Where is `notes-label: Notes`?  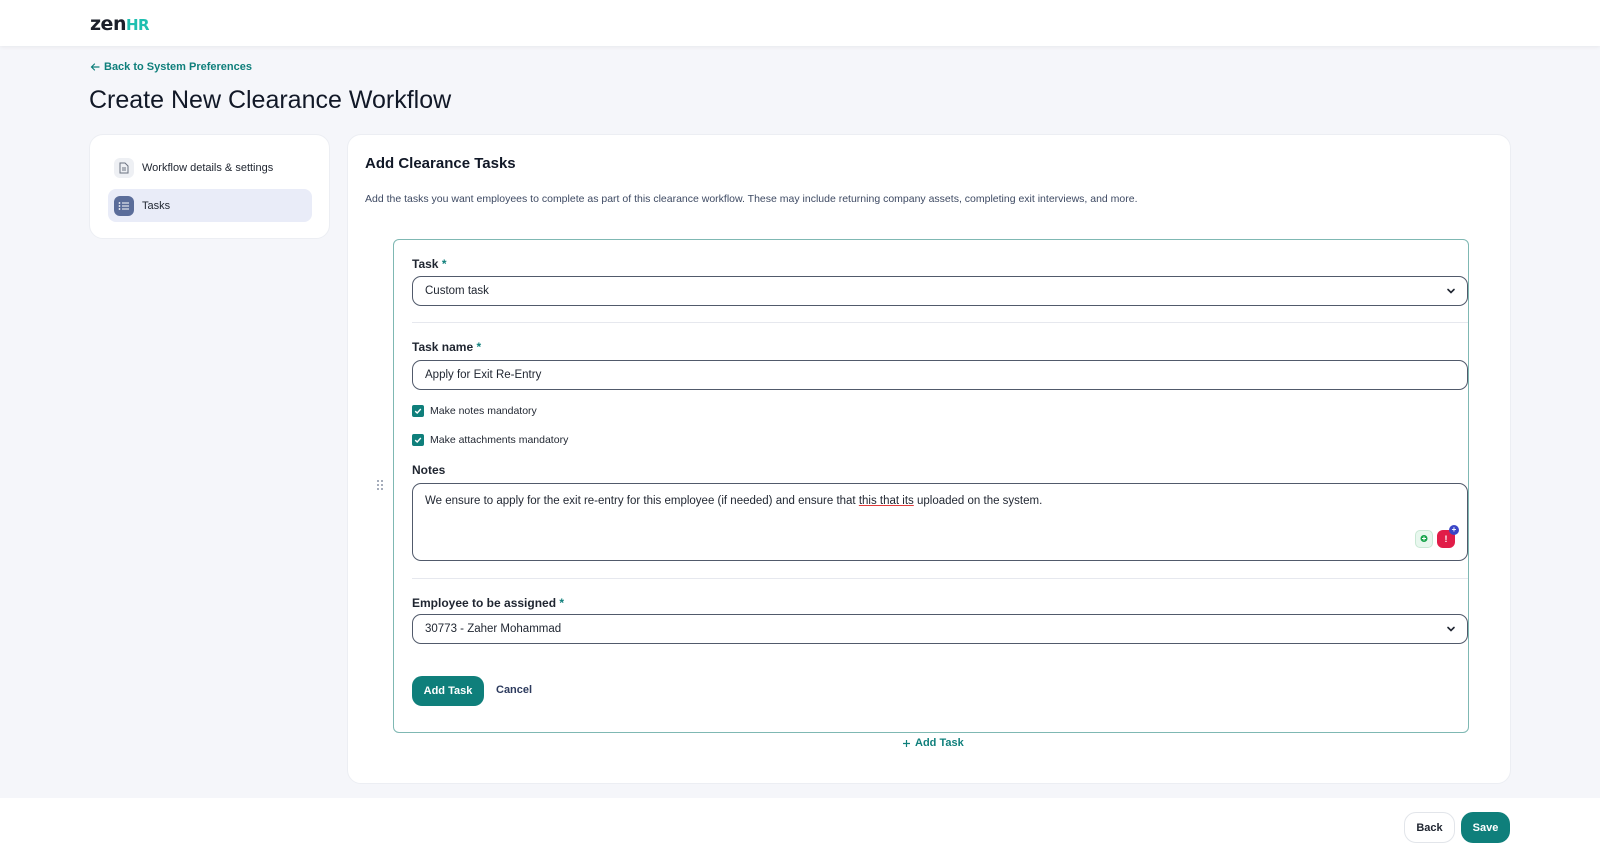 notes-label: Notes is located at coordinates (429, 470).